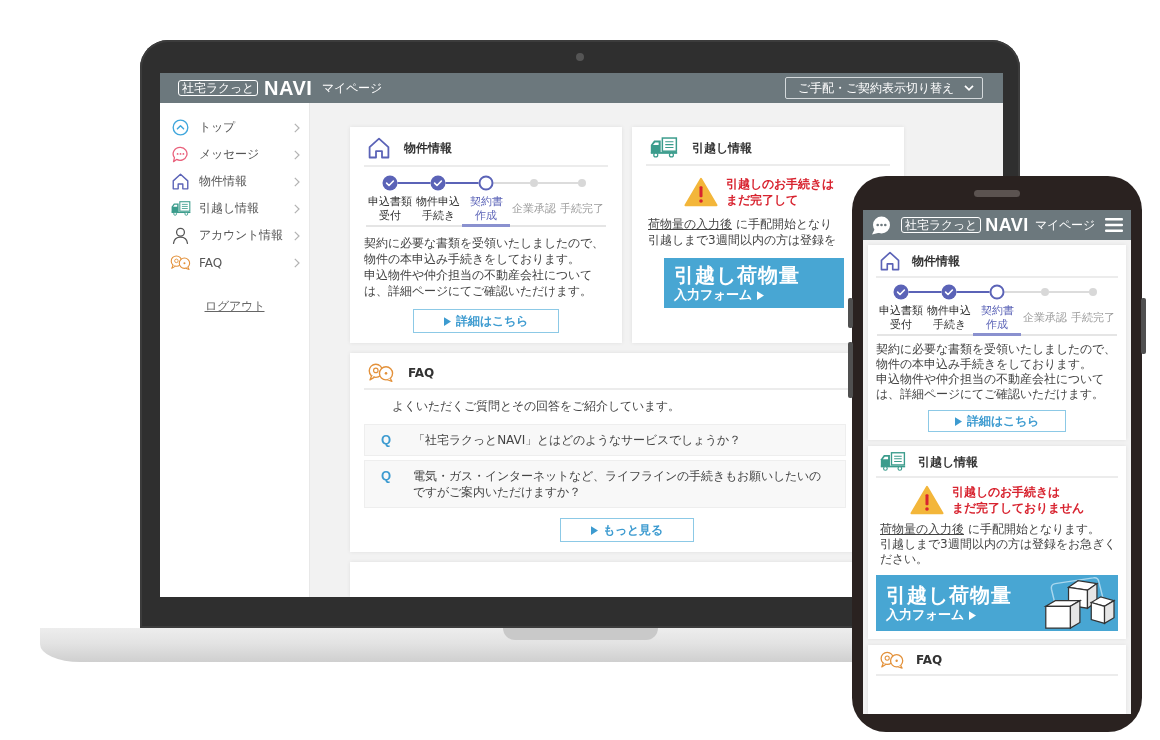 The image size is (1160, 740). I want to click on sidebar-item: 引越し情報, so click(234, 208).